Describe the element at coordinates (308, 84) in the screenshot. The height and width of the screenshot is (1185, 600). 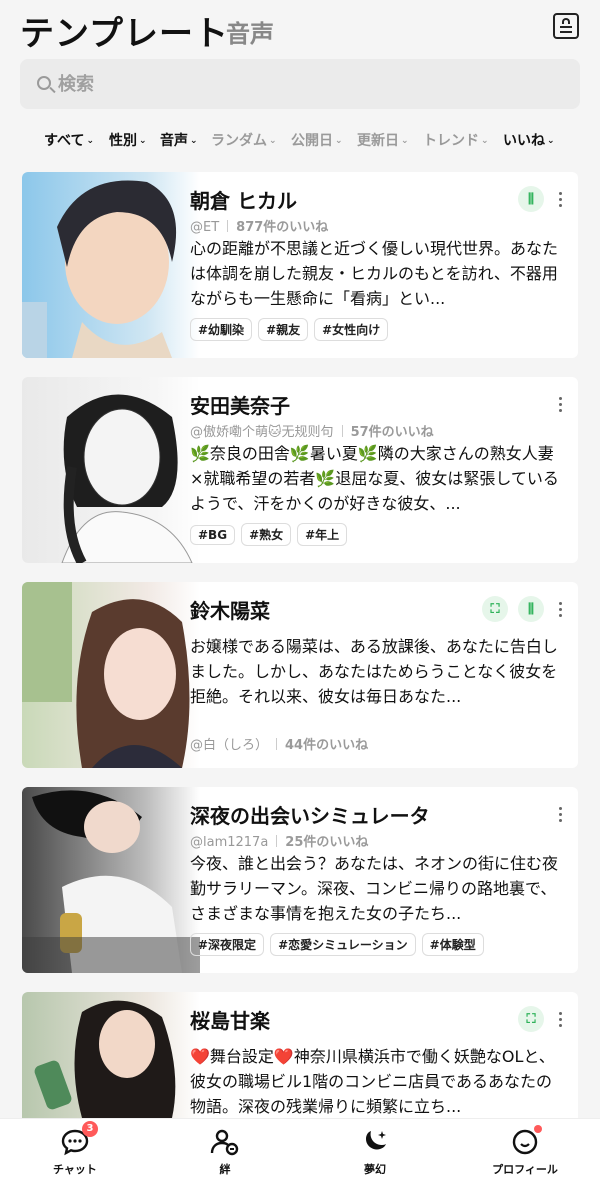
I see `search-input` at that location.